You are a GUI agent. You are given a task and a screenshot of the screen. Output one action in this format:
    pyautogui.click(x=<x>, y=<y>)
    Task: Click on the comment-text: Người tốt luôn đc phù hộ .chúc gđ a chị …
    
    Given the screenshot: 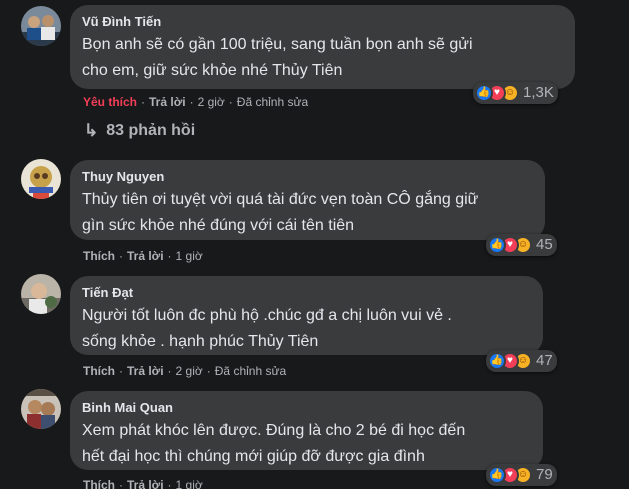 What is the action you would take?
    pyautogui.click(x=306, y=329)
    